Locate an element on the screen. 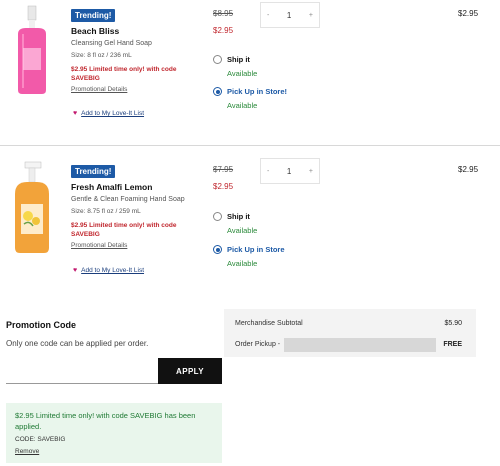  applied-code: CODE: SAVEBIG is located at coordinates (40, 439).